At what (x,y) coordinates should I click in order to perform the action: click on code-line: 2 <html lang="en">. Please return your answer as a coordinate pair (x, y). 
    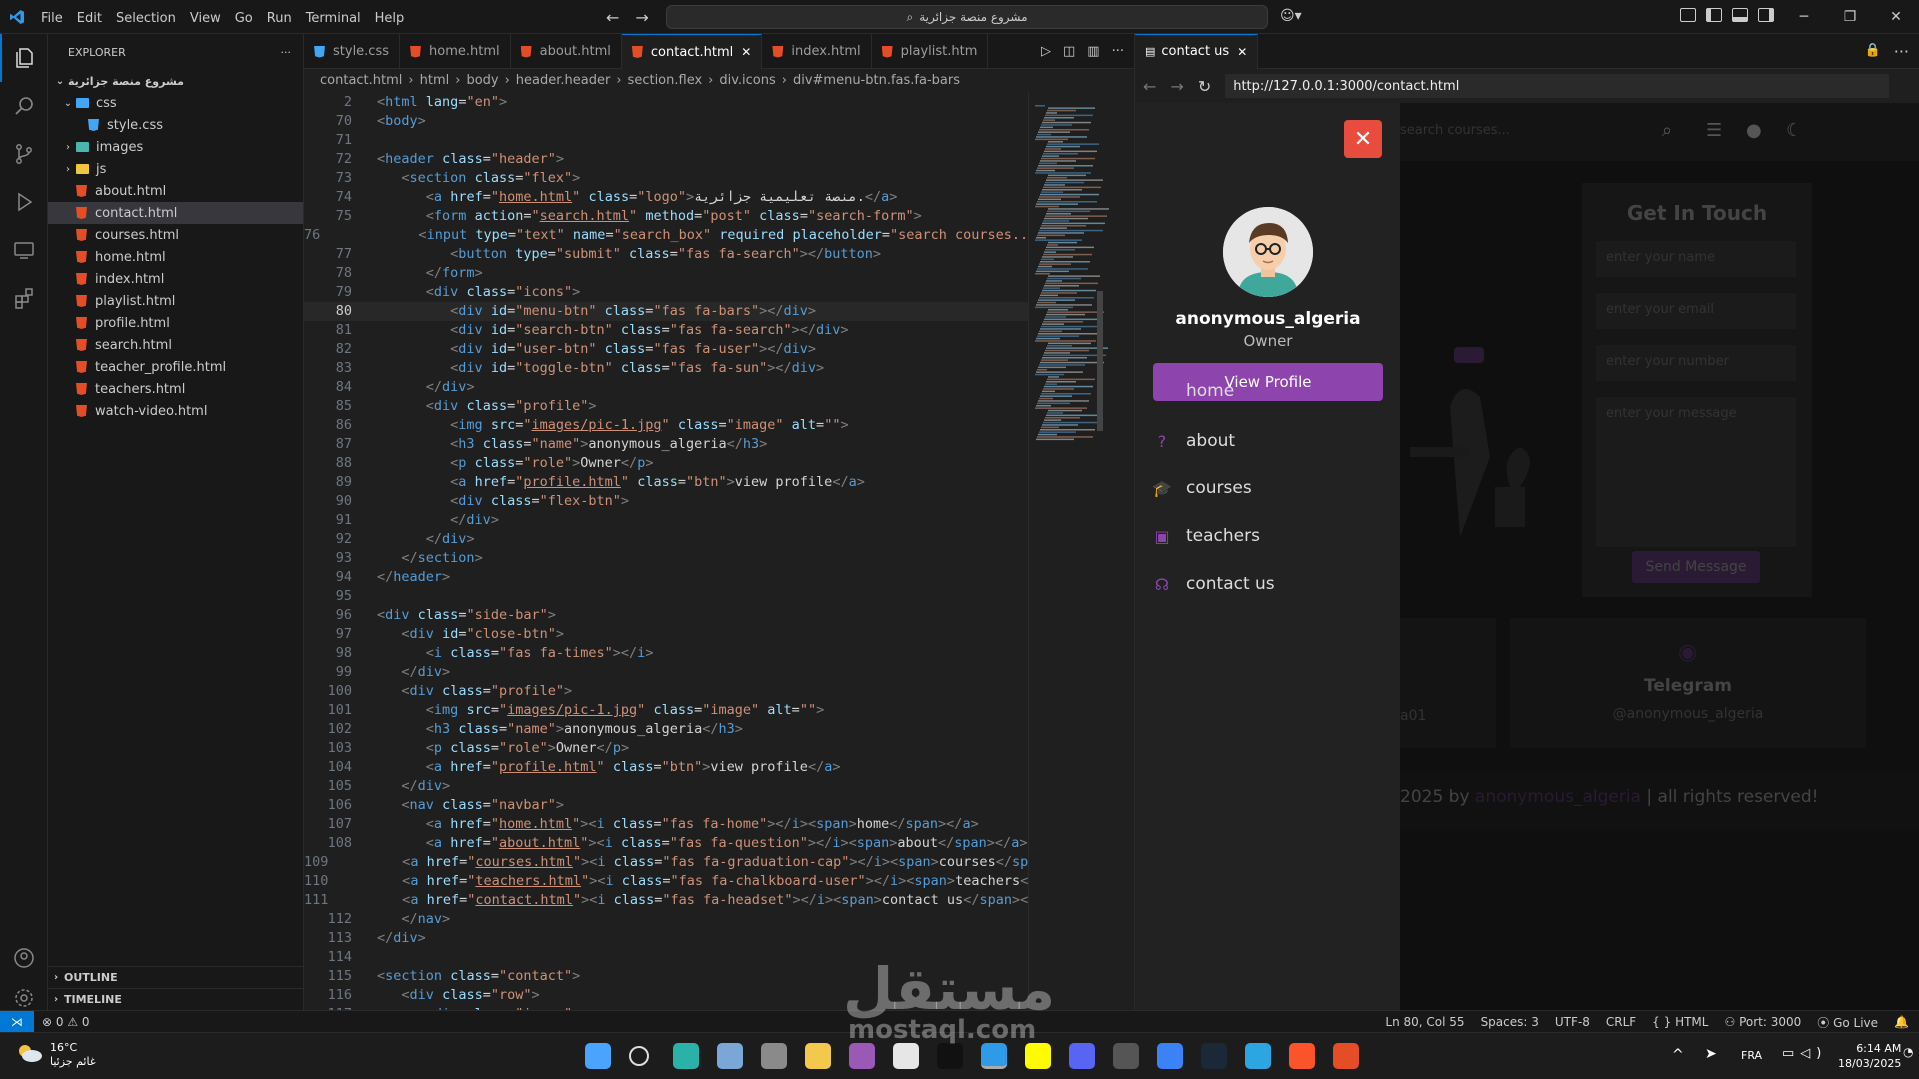
    Looking at the image, I should click on (666, 102).